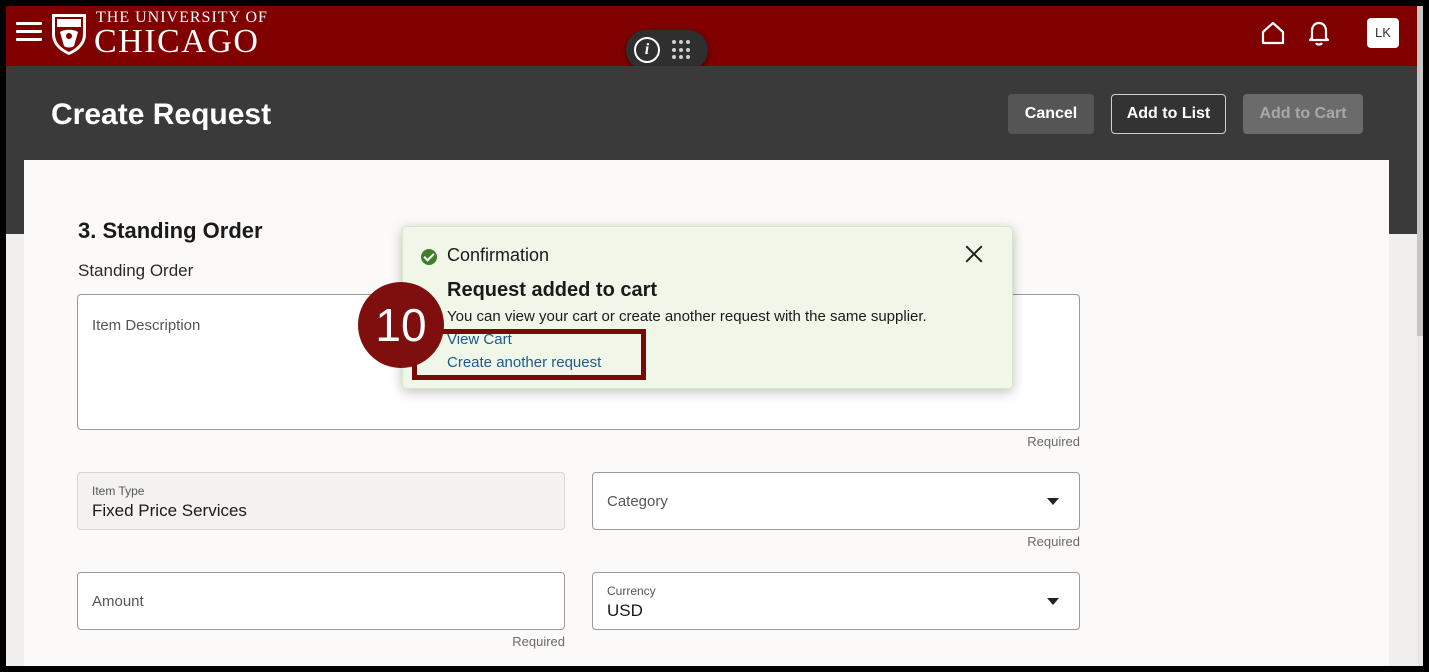 The width and height of the screenshot is (1429, 672). Describe the element at coordinates (1053, 441) in the screenshot. I see `item-description-required: Required` at that location.